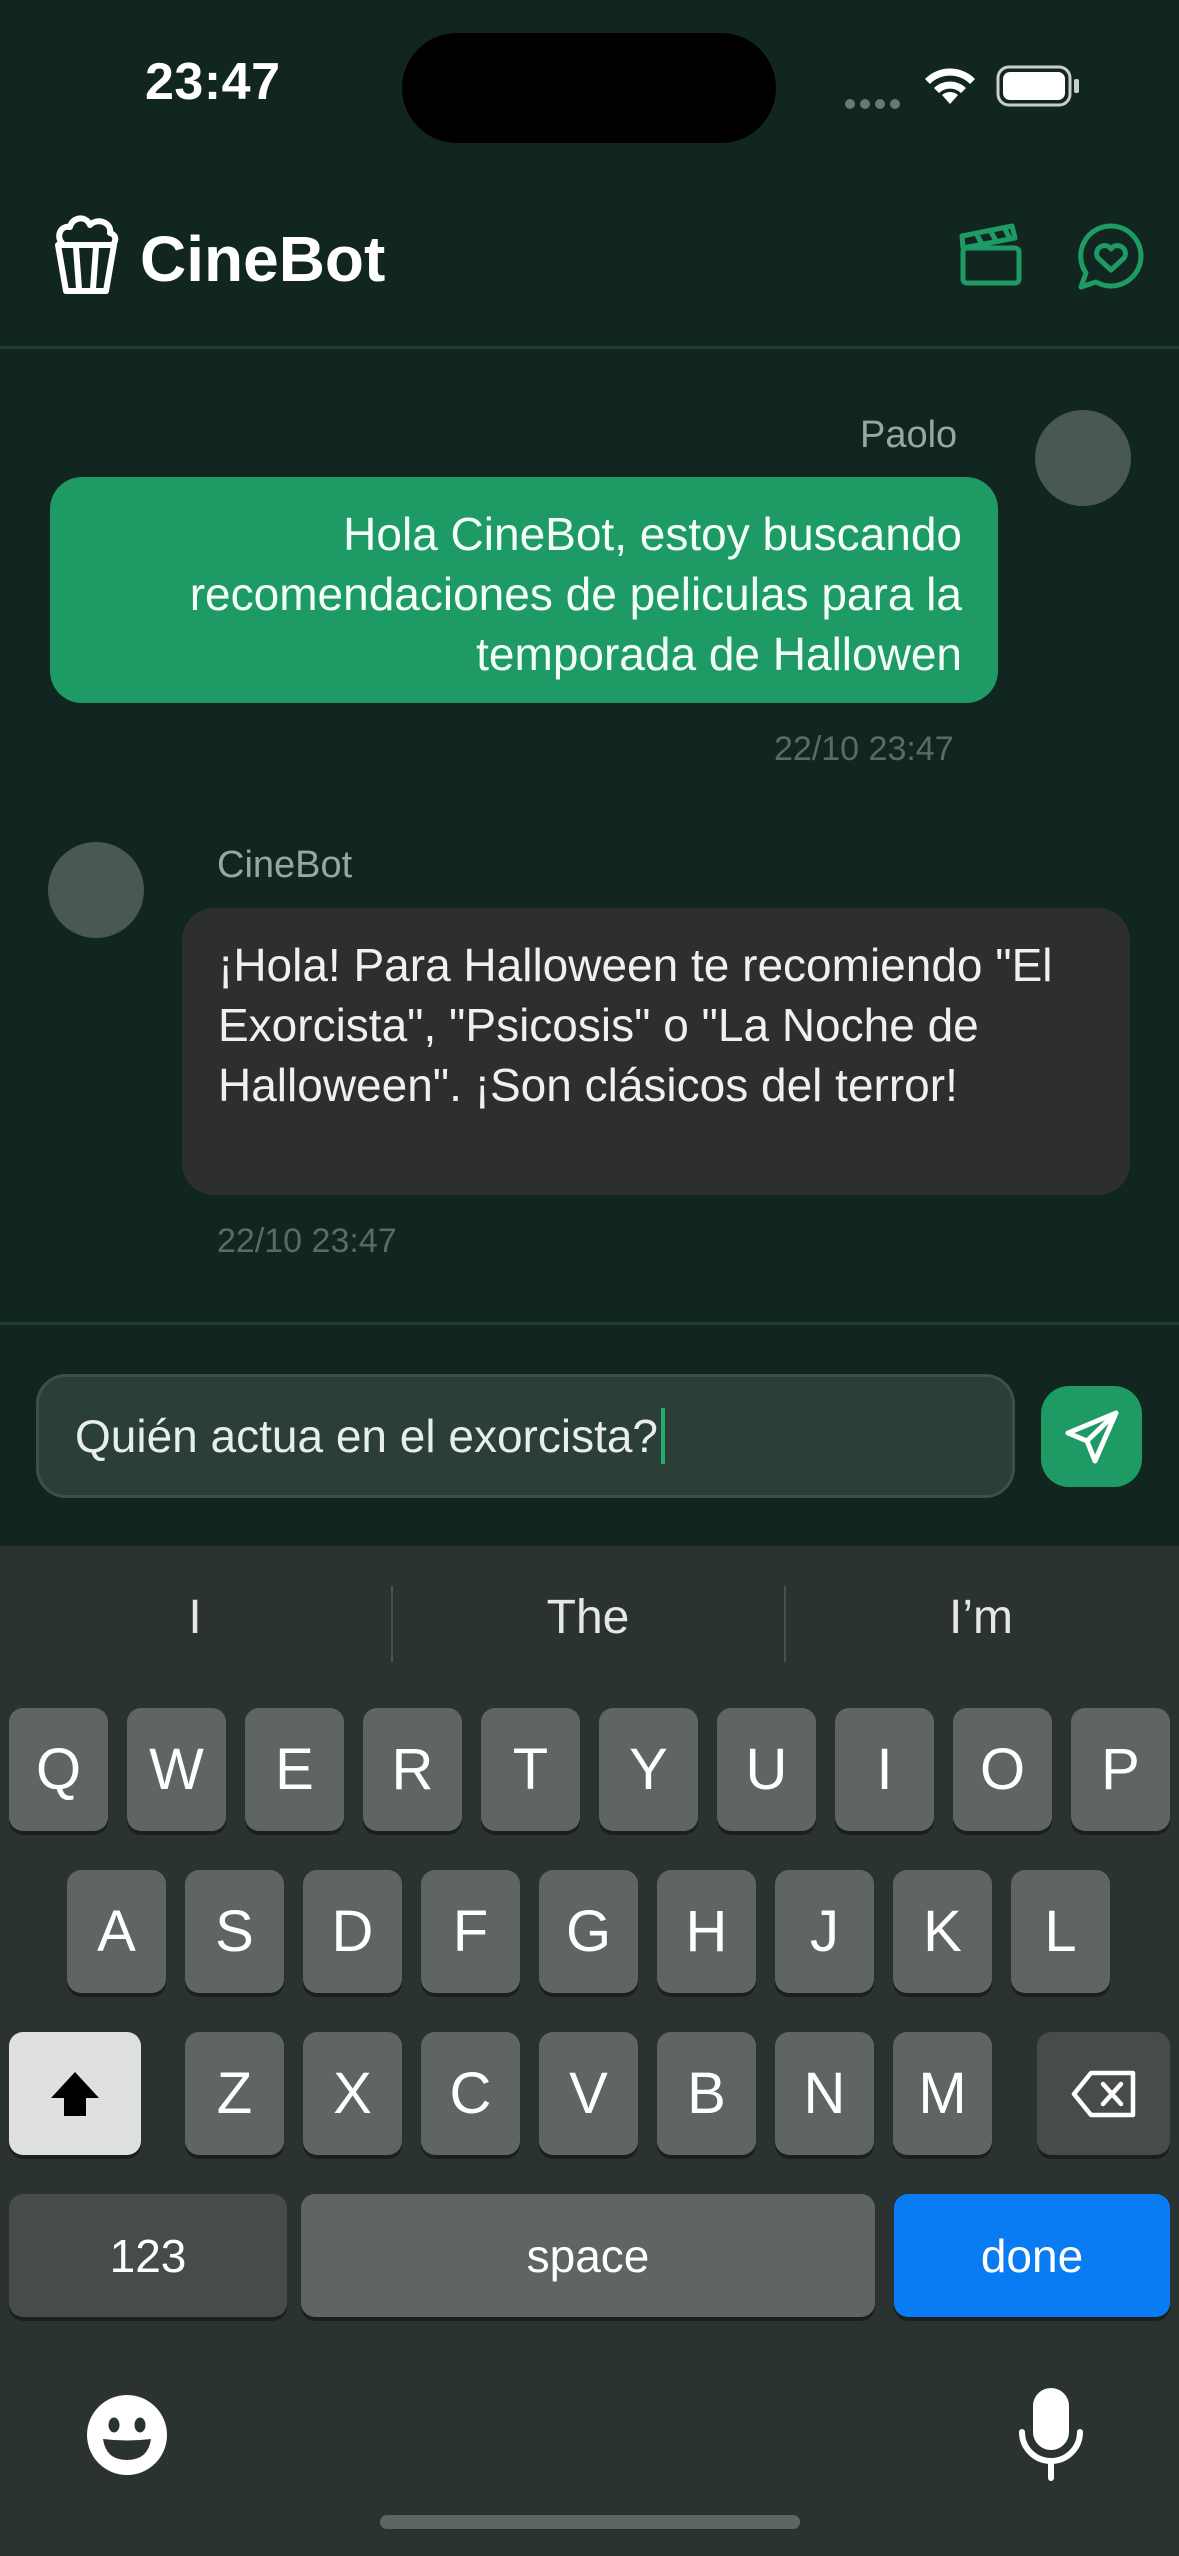  What do you see at coordinates (991, 257) in the screenshot?
I see `clapperboard-icon` at bounding box center [991, 257].